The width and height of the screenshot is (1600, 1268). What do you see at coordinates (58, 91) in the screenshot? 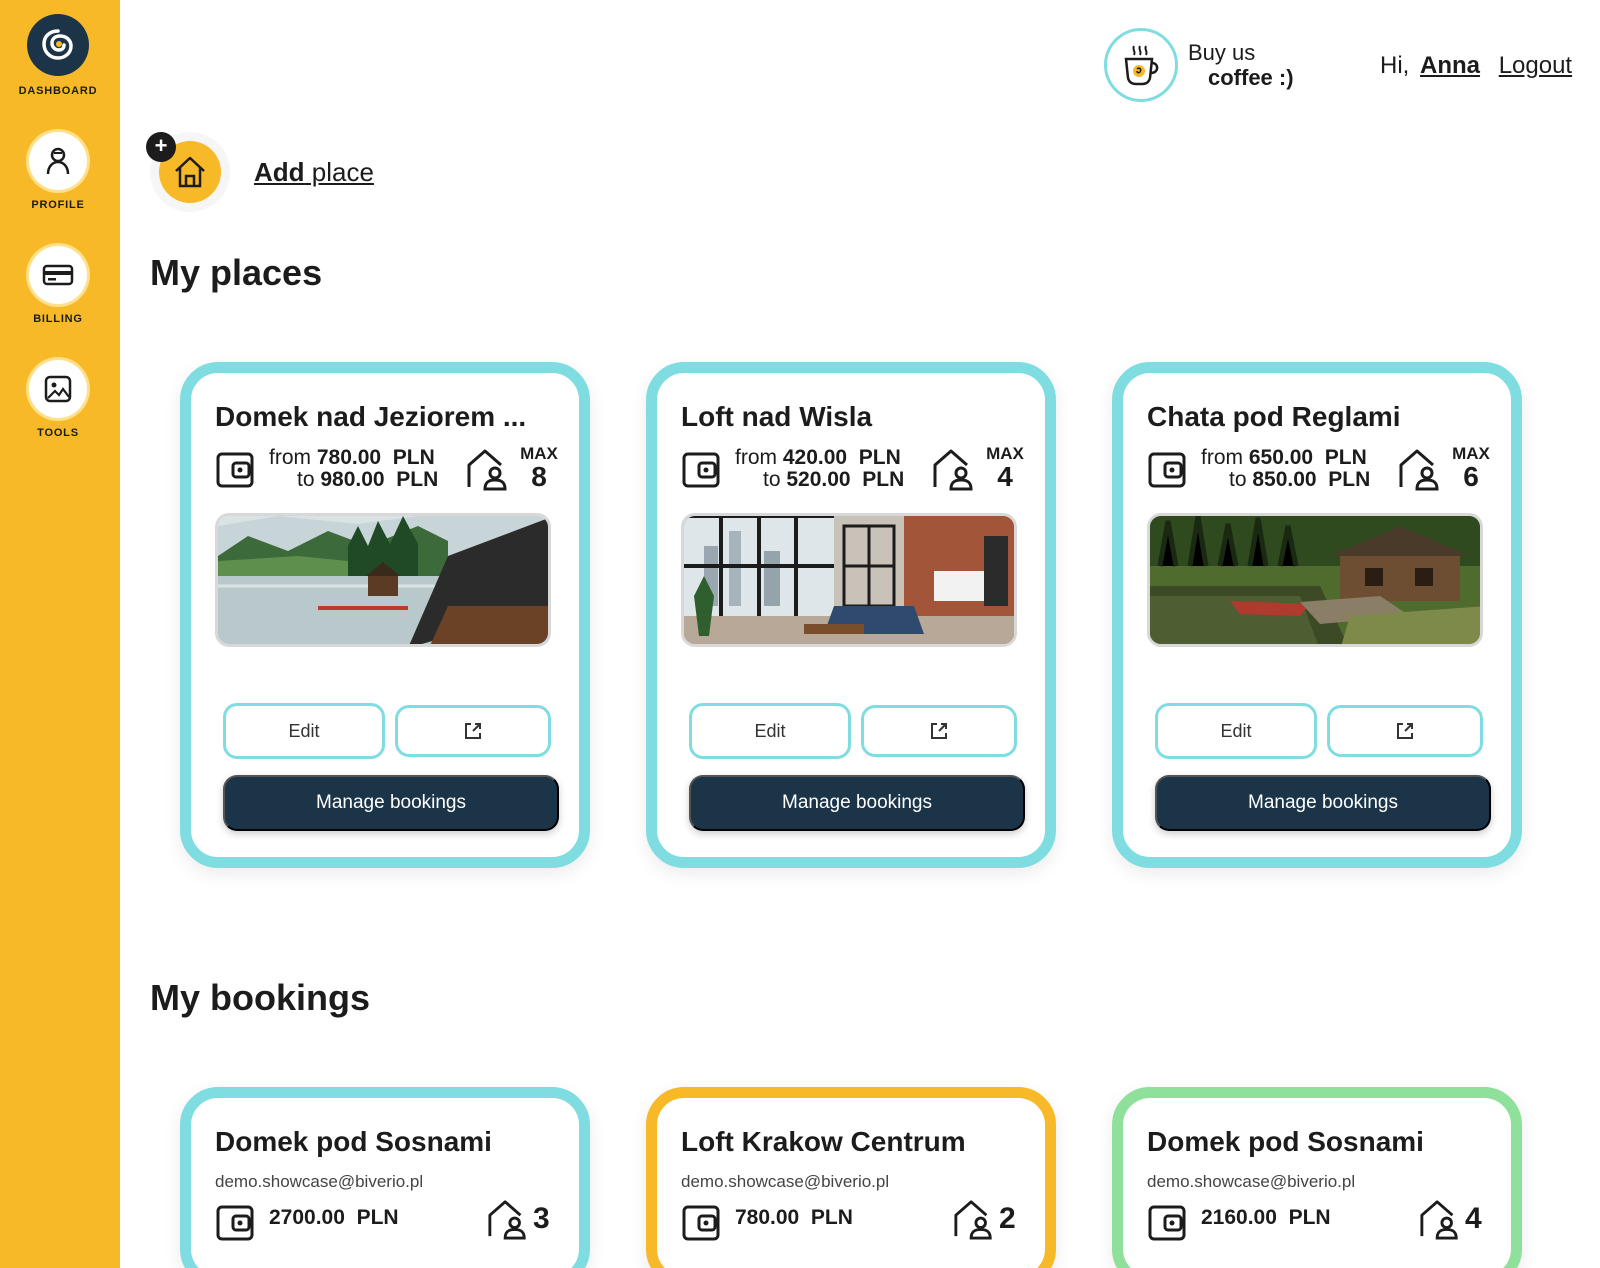
I see `sidebar-item-label: DASHBOARD` at bounding box center [58, 91].